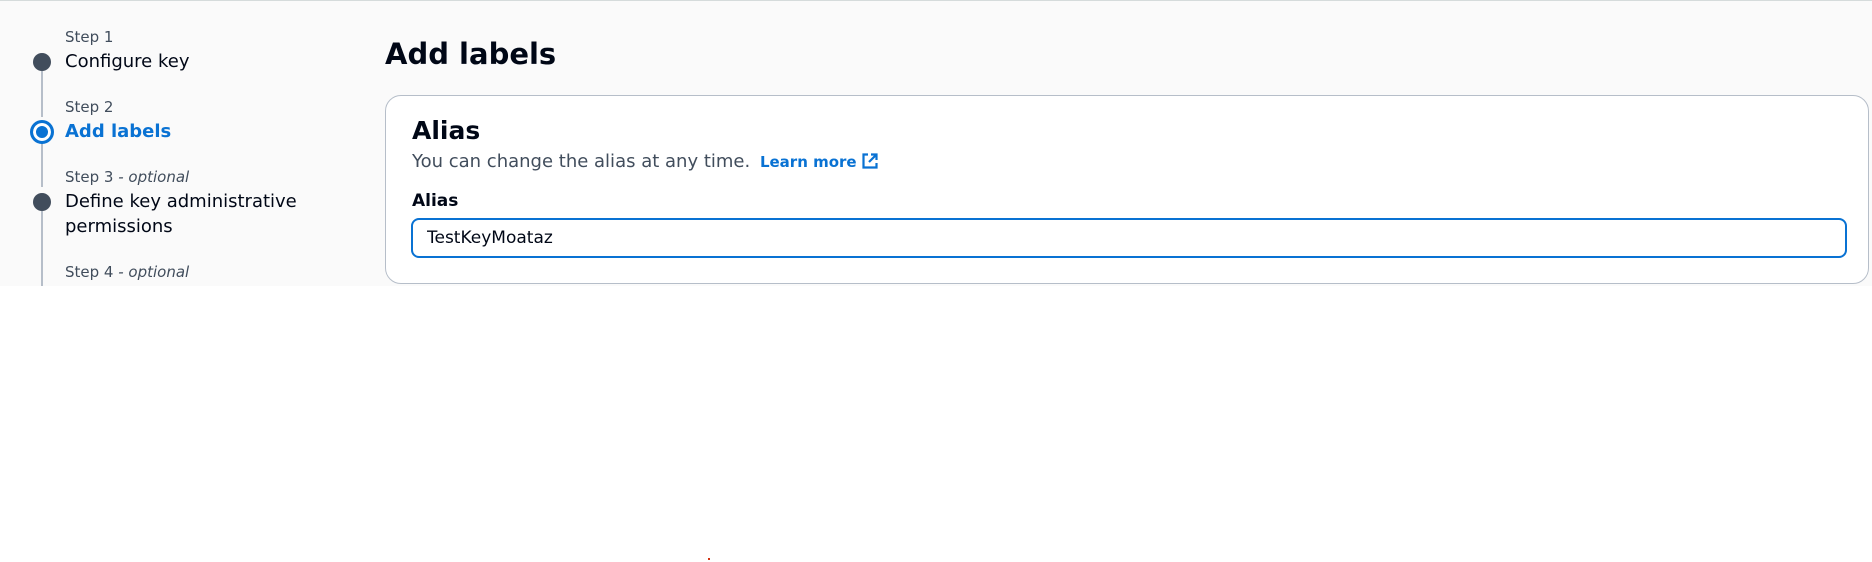 The height and width of the screenshot is (562, 1872). What do you see at coordinates (42, 132) in the screenshot?
I see `step-active-indicator` at bounding box center [42, 132].